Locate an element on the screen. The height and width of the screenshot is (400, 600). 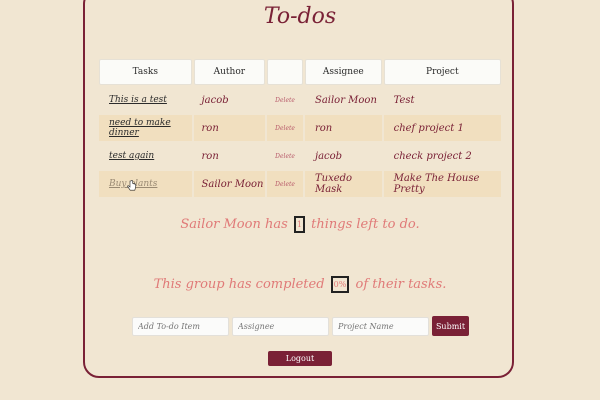
header-blank is located at coordinates (285, 72).